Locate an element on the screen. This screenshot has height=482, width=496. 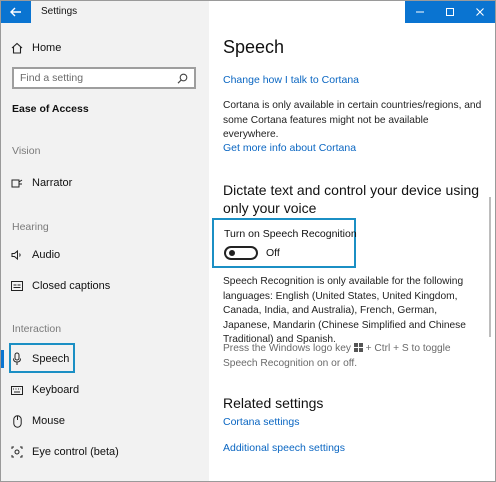
toggle-knob is located at coordinates (232, 253).